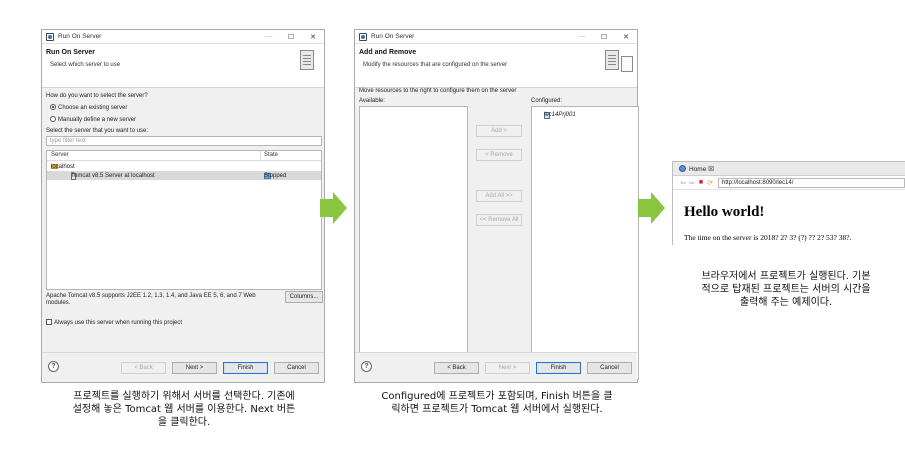 The height and width of the screenshot is (449, 905). Describe the element at coordinates (184, 141) in the screenshot. I see `filter-input: type filter text` at that location.